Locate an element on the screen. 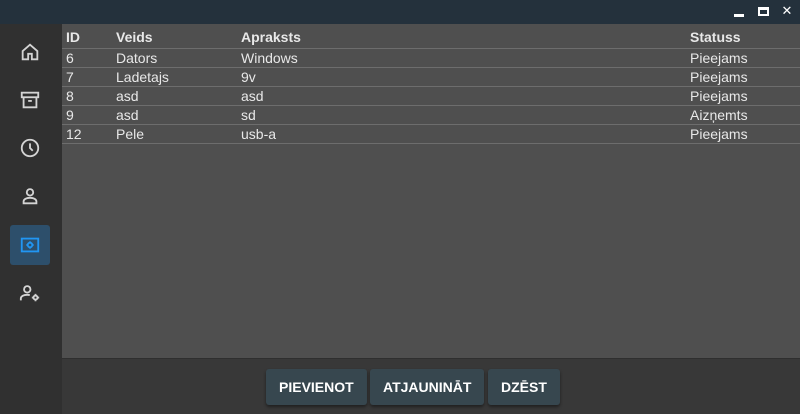 The image size is (800, 414). table-row: 8 asd asd Pieejams is located at coordinates (431, 96).